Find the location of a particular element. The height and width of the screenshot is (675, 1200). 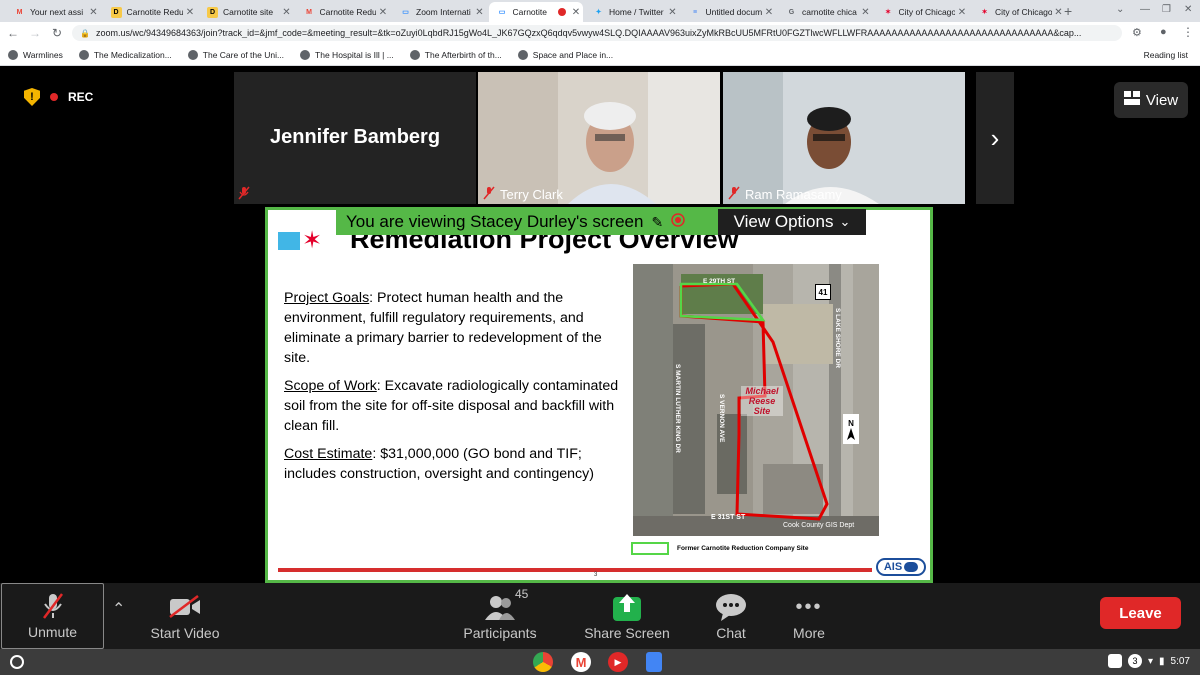

google-docs-icon is located at coordinates (654, 662).